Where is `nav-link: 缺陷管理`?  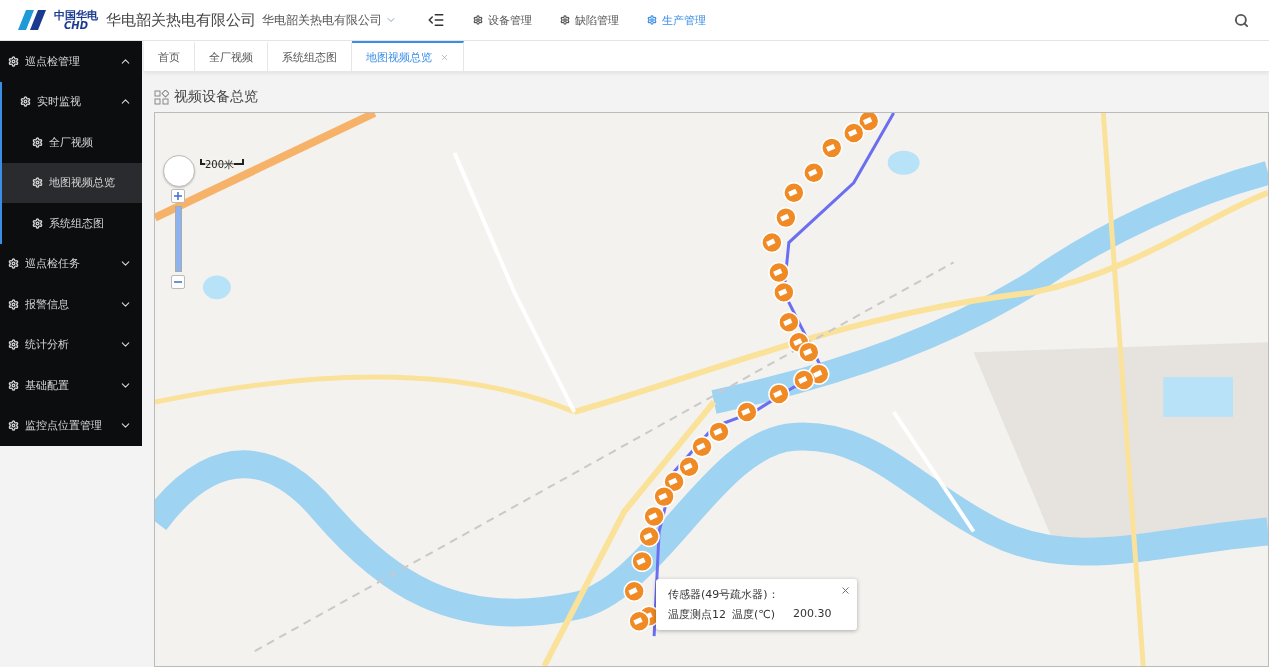
nav-link: 缺陷管理 is located at coordinates (589, 20).